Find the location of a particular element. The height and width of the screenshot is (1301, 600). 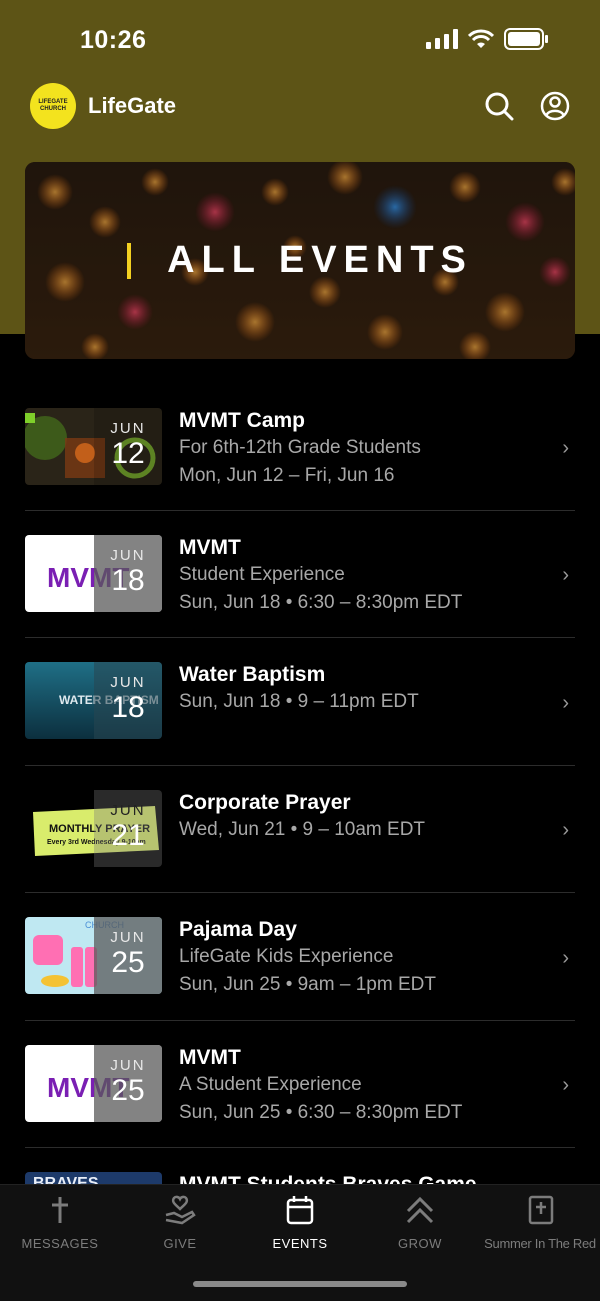

search-icon is located at coordinates (499, 106).